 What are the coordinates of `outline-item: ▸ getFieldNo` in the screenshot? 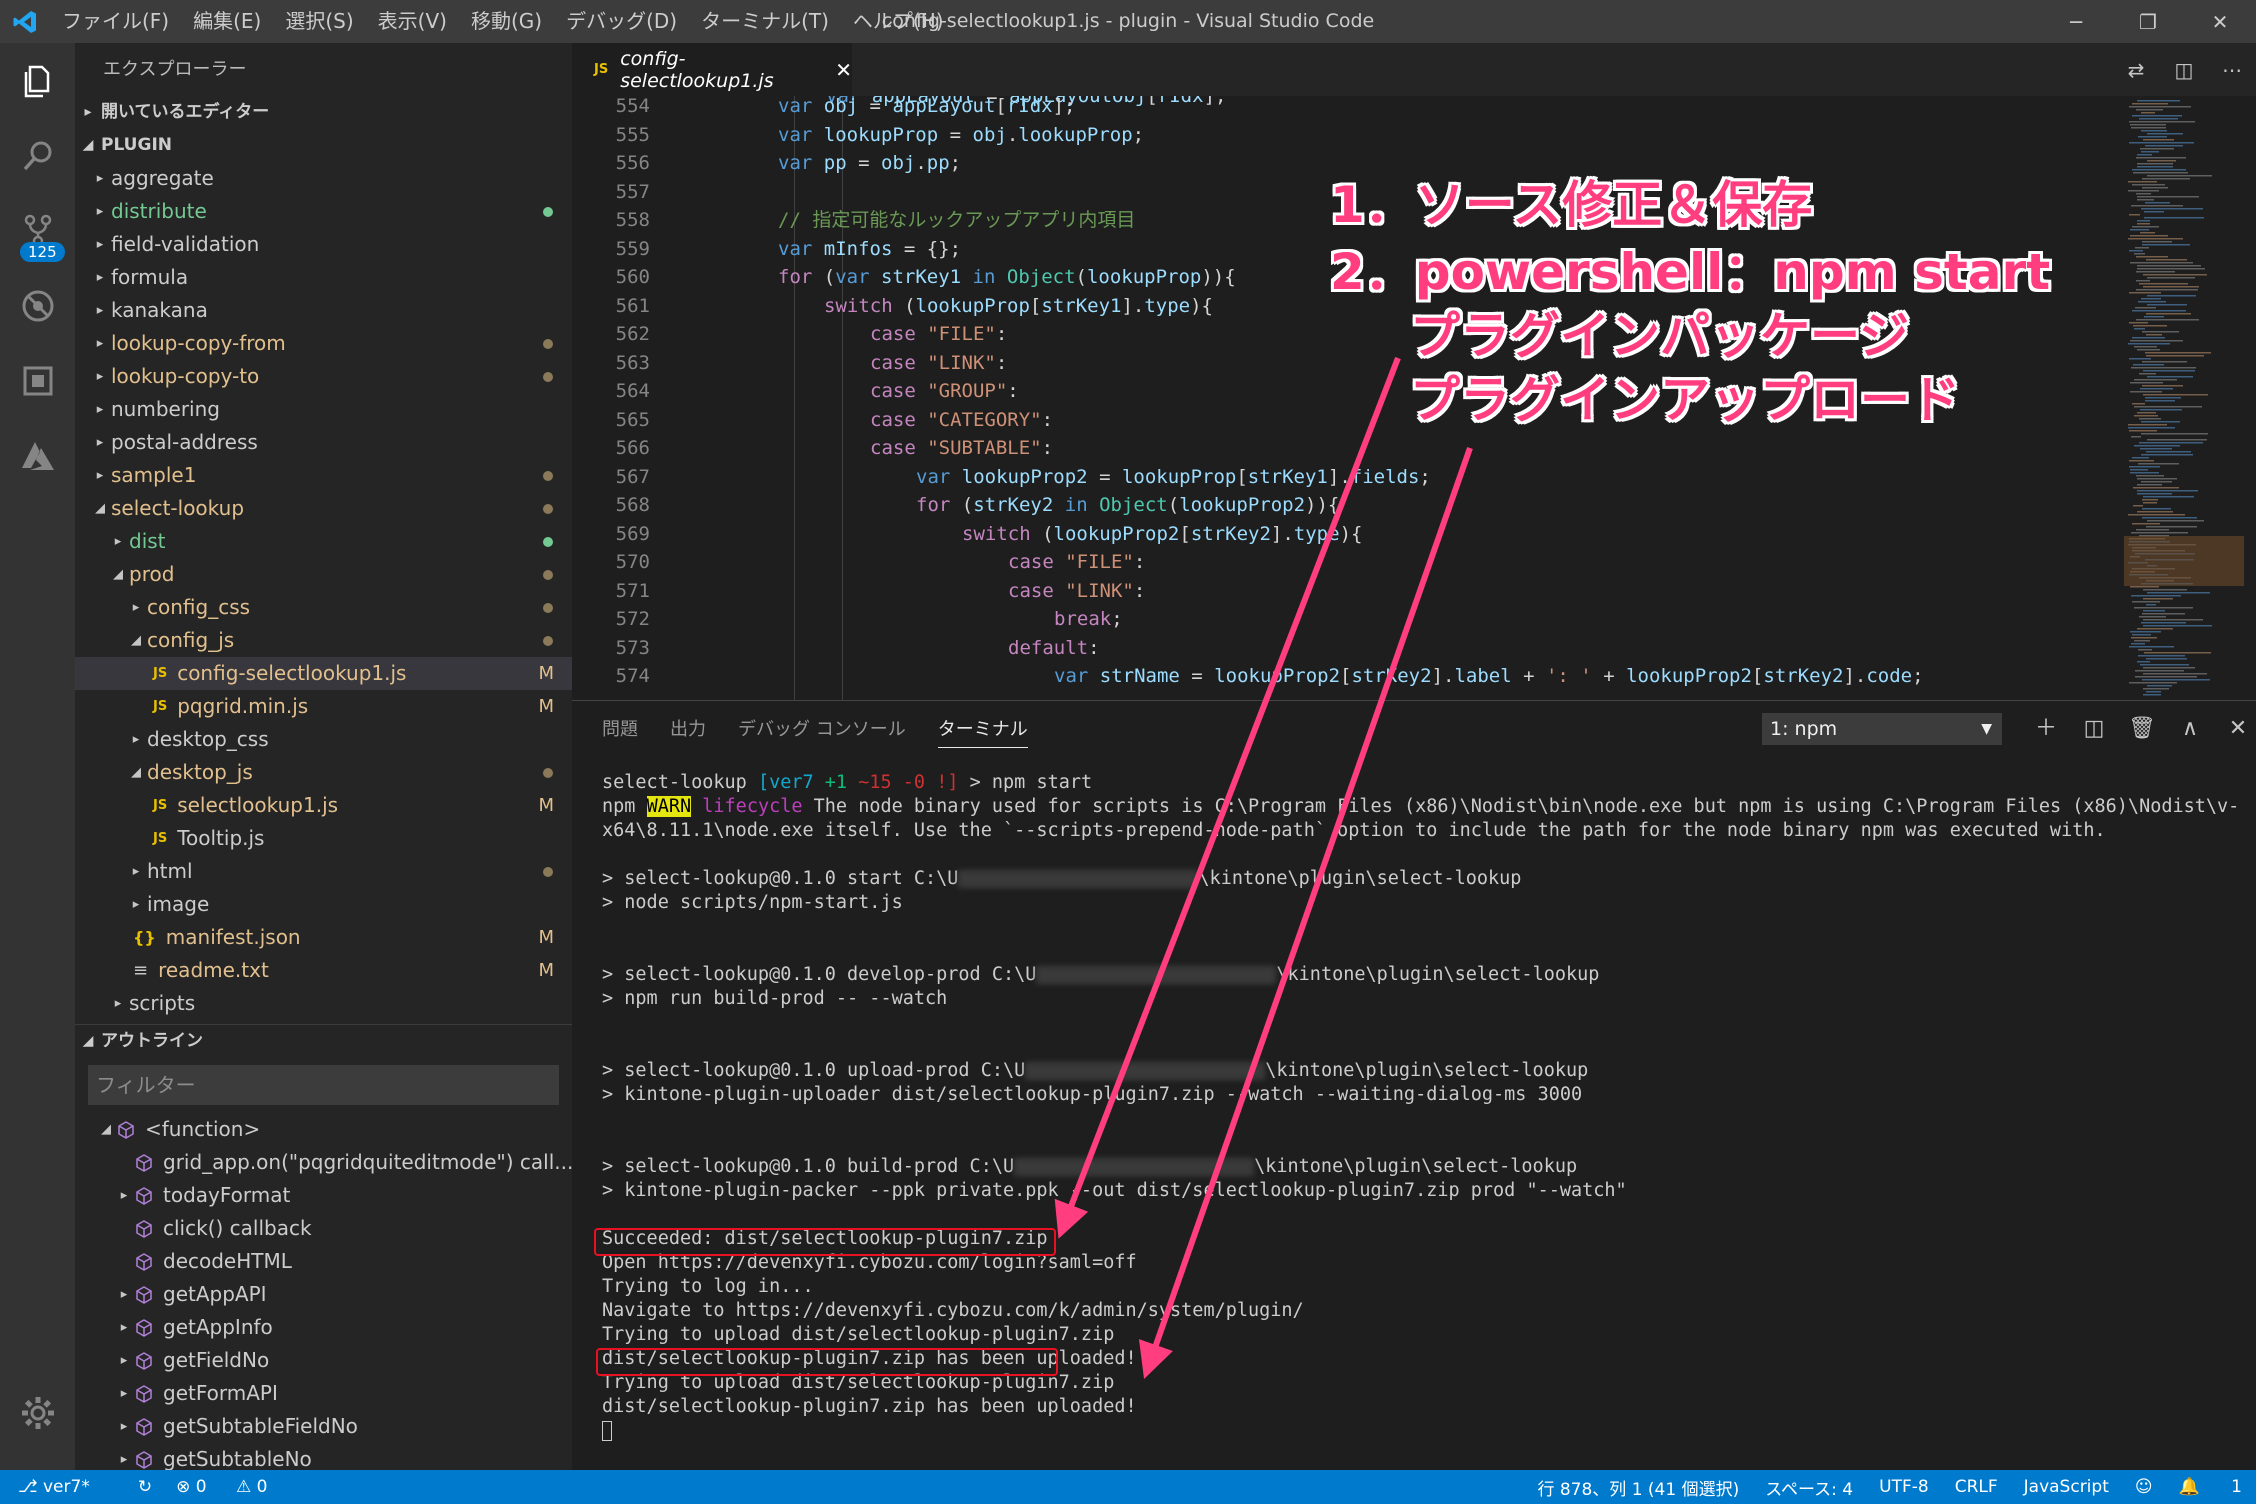 It's located at (323, 1360).